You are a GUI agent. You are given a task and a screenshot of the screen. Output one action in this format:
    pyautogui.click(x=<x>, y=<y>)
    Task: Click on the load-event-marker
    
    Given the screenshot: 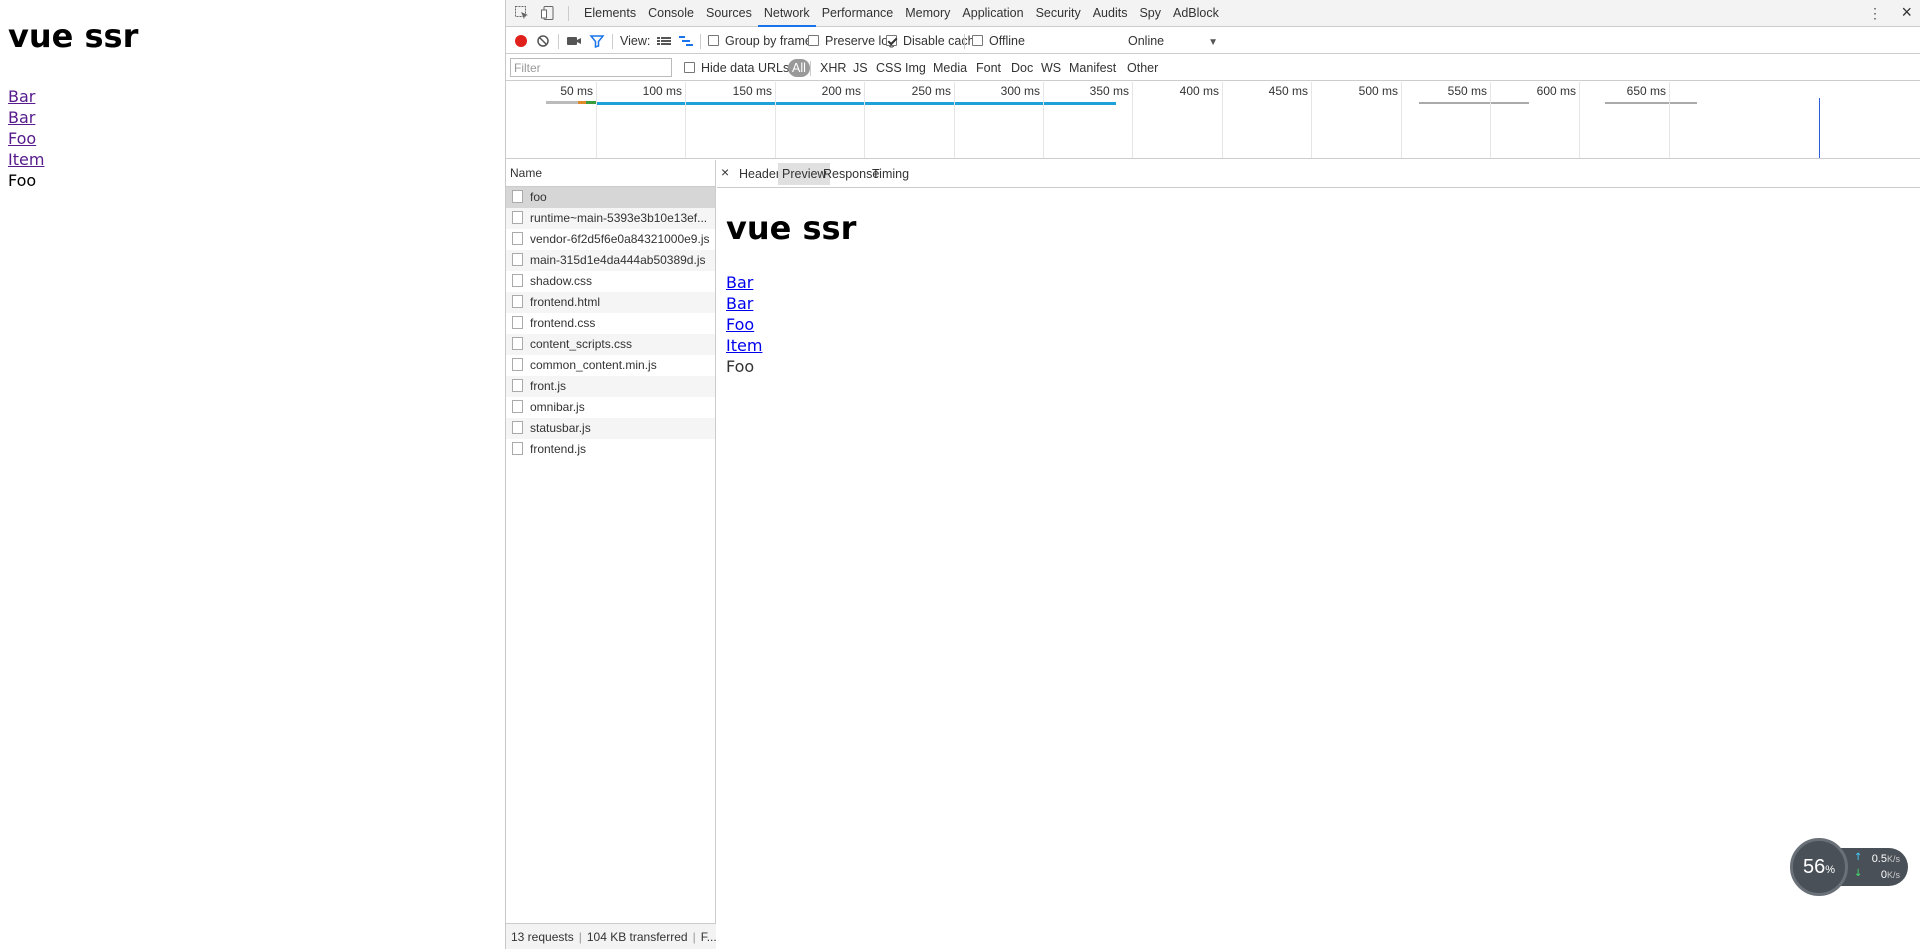 What is the action you would take?
    pyautogui.click(x=1819, y=128)
    